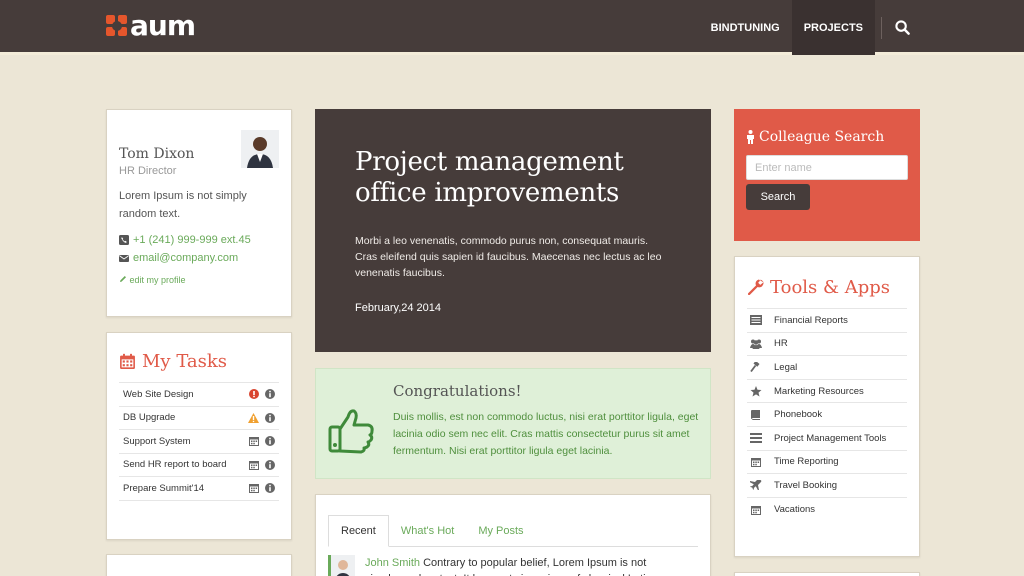  I want to click on exclamation-circle-icon, so click(254, 394).